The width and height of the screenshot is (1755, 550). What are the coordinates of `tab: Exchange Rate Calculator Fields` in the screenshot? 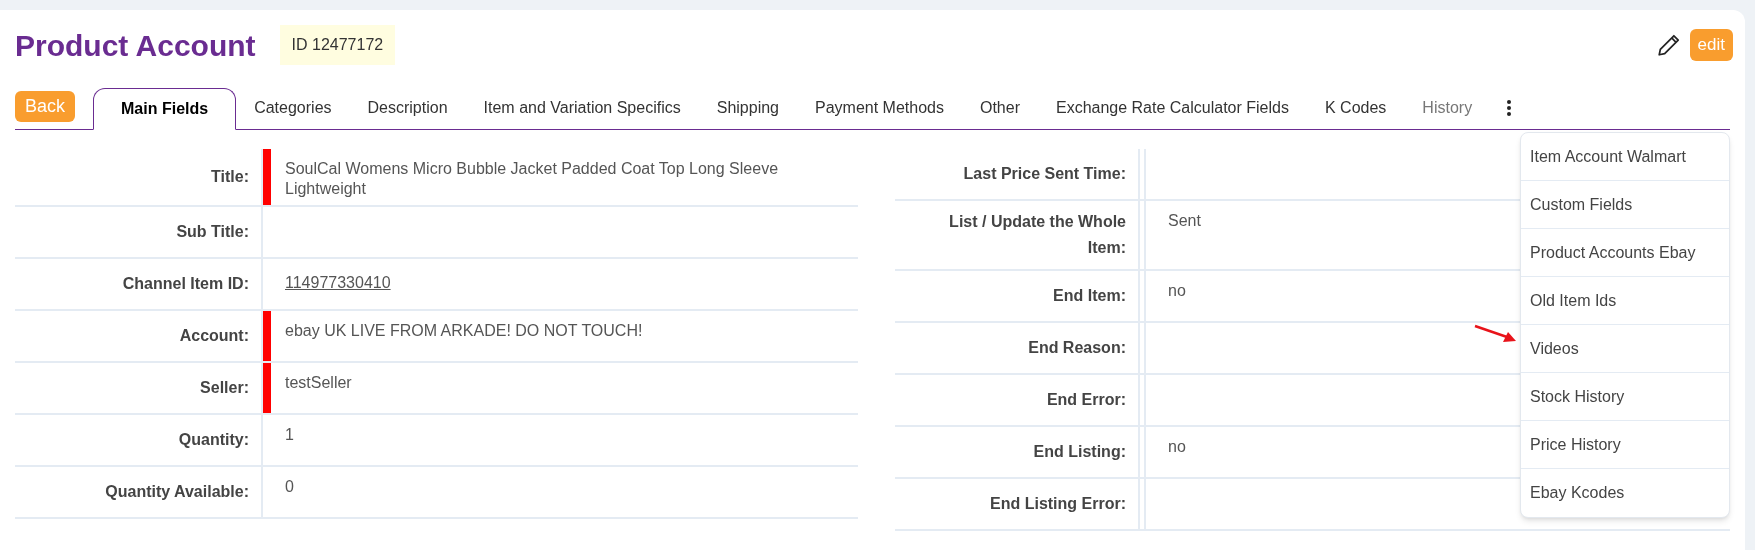 It's located at (1172, 108).